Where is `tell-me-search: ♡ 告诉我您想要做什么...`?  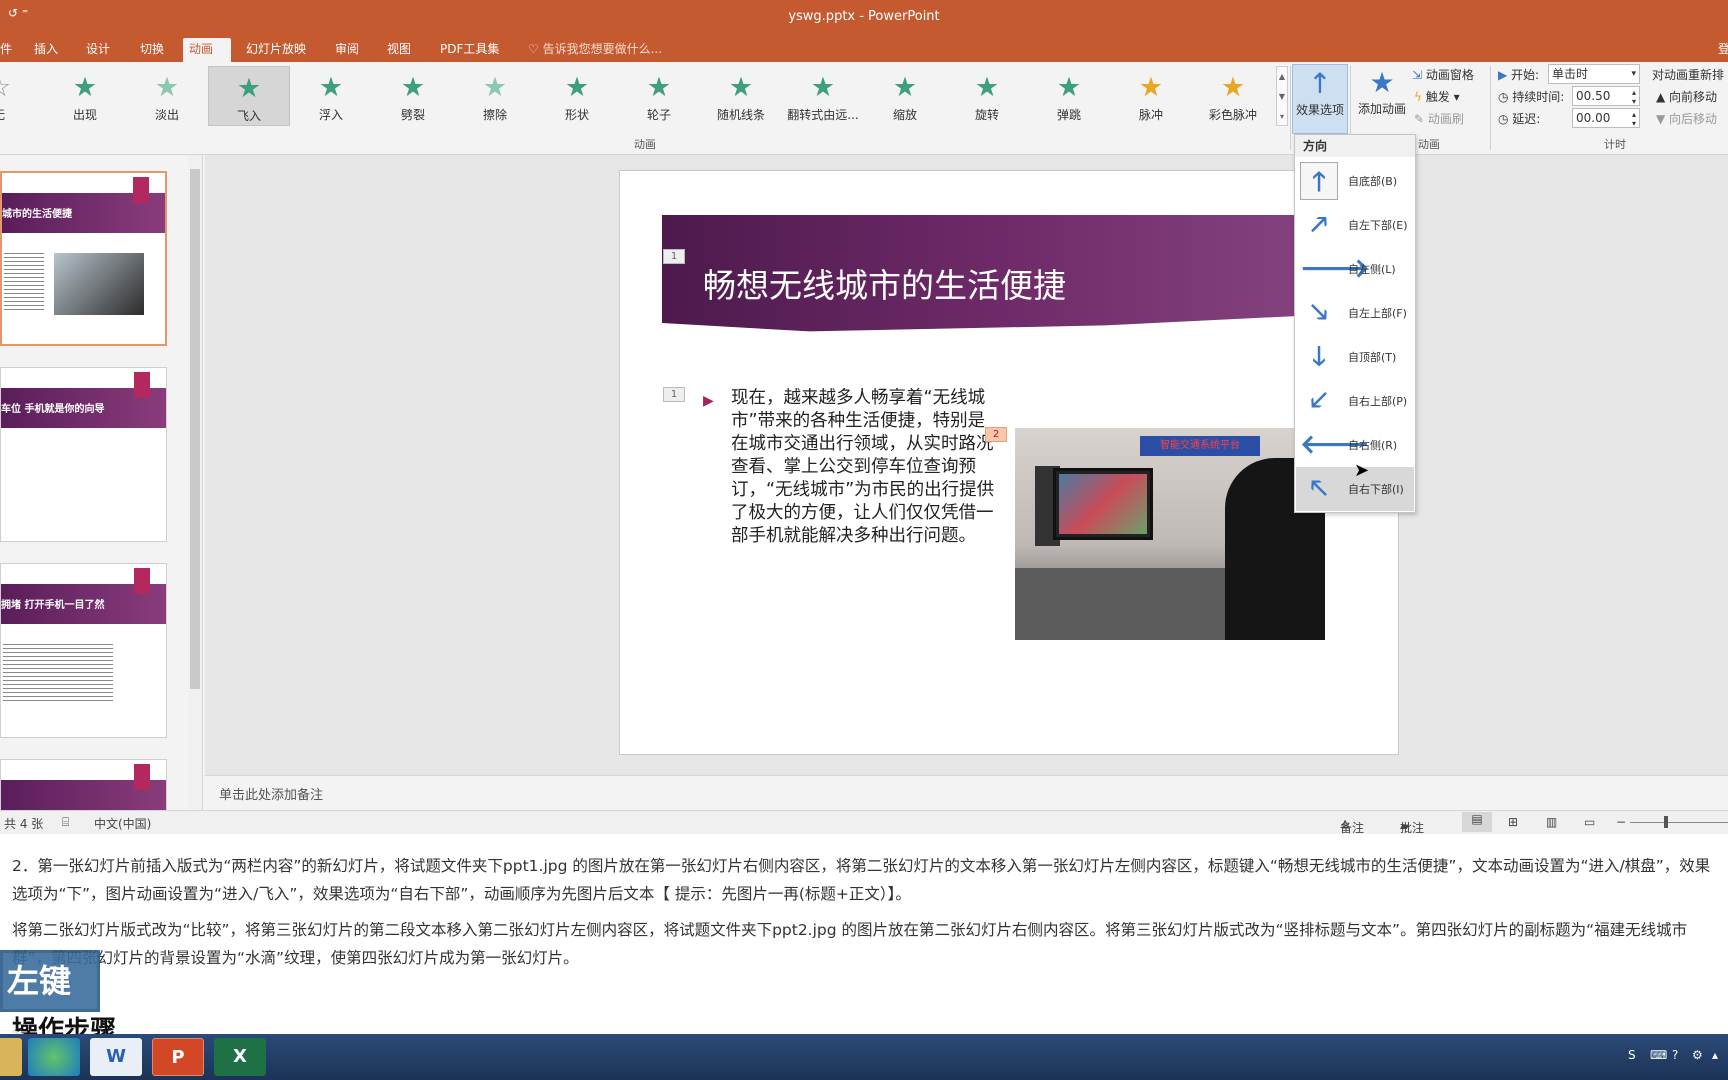 tell-me-search: ♡ 告诉我您想要做什么... is located at coordinates (595, 50).